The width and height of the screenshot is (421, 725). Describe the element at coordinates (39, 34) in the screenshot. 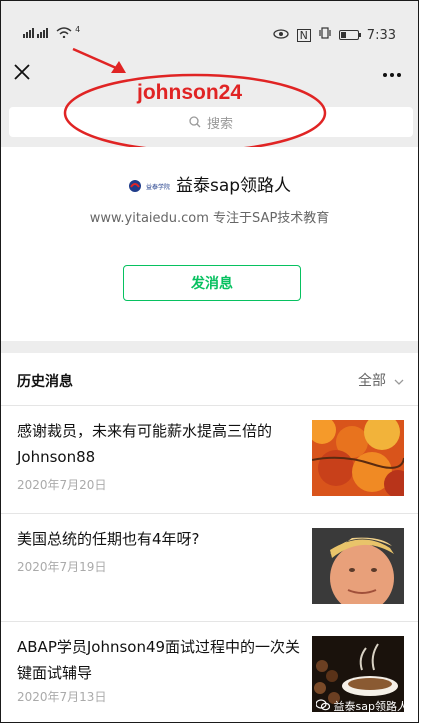

I see `signal-icon` at that location.